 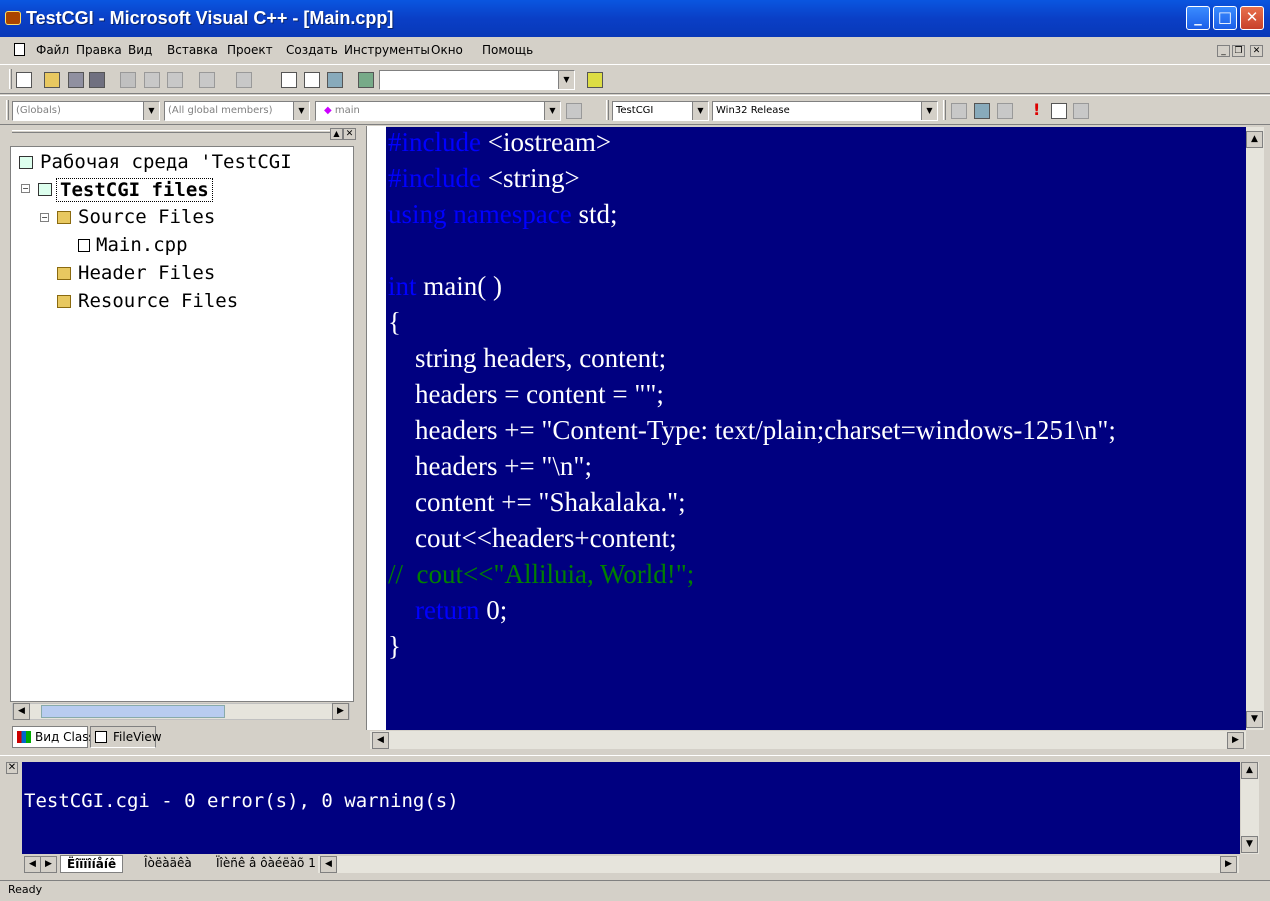 What do you see at coordinates (477, 80) in the screenshot?
I see `find-combo: ▼` at bounding box center [477, 80].